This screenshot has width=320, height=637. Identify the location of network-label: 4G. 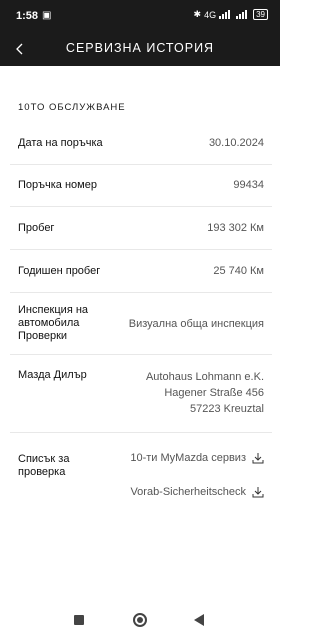
(210, 14).